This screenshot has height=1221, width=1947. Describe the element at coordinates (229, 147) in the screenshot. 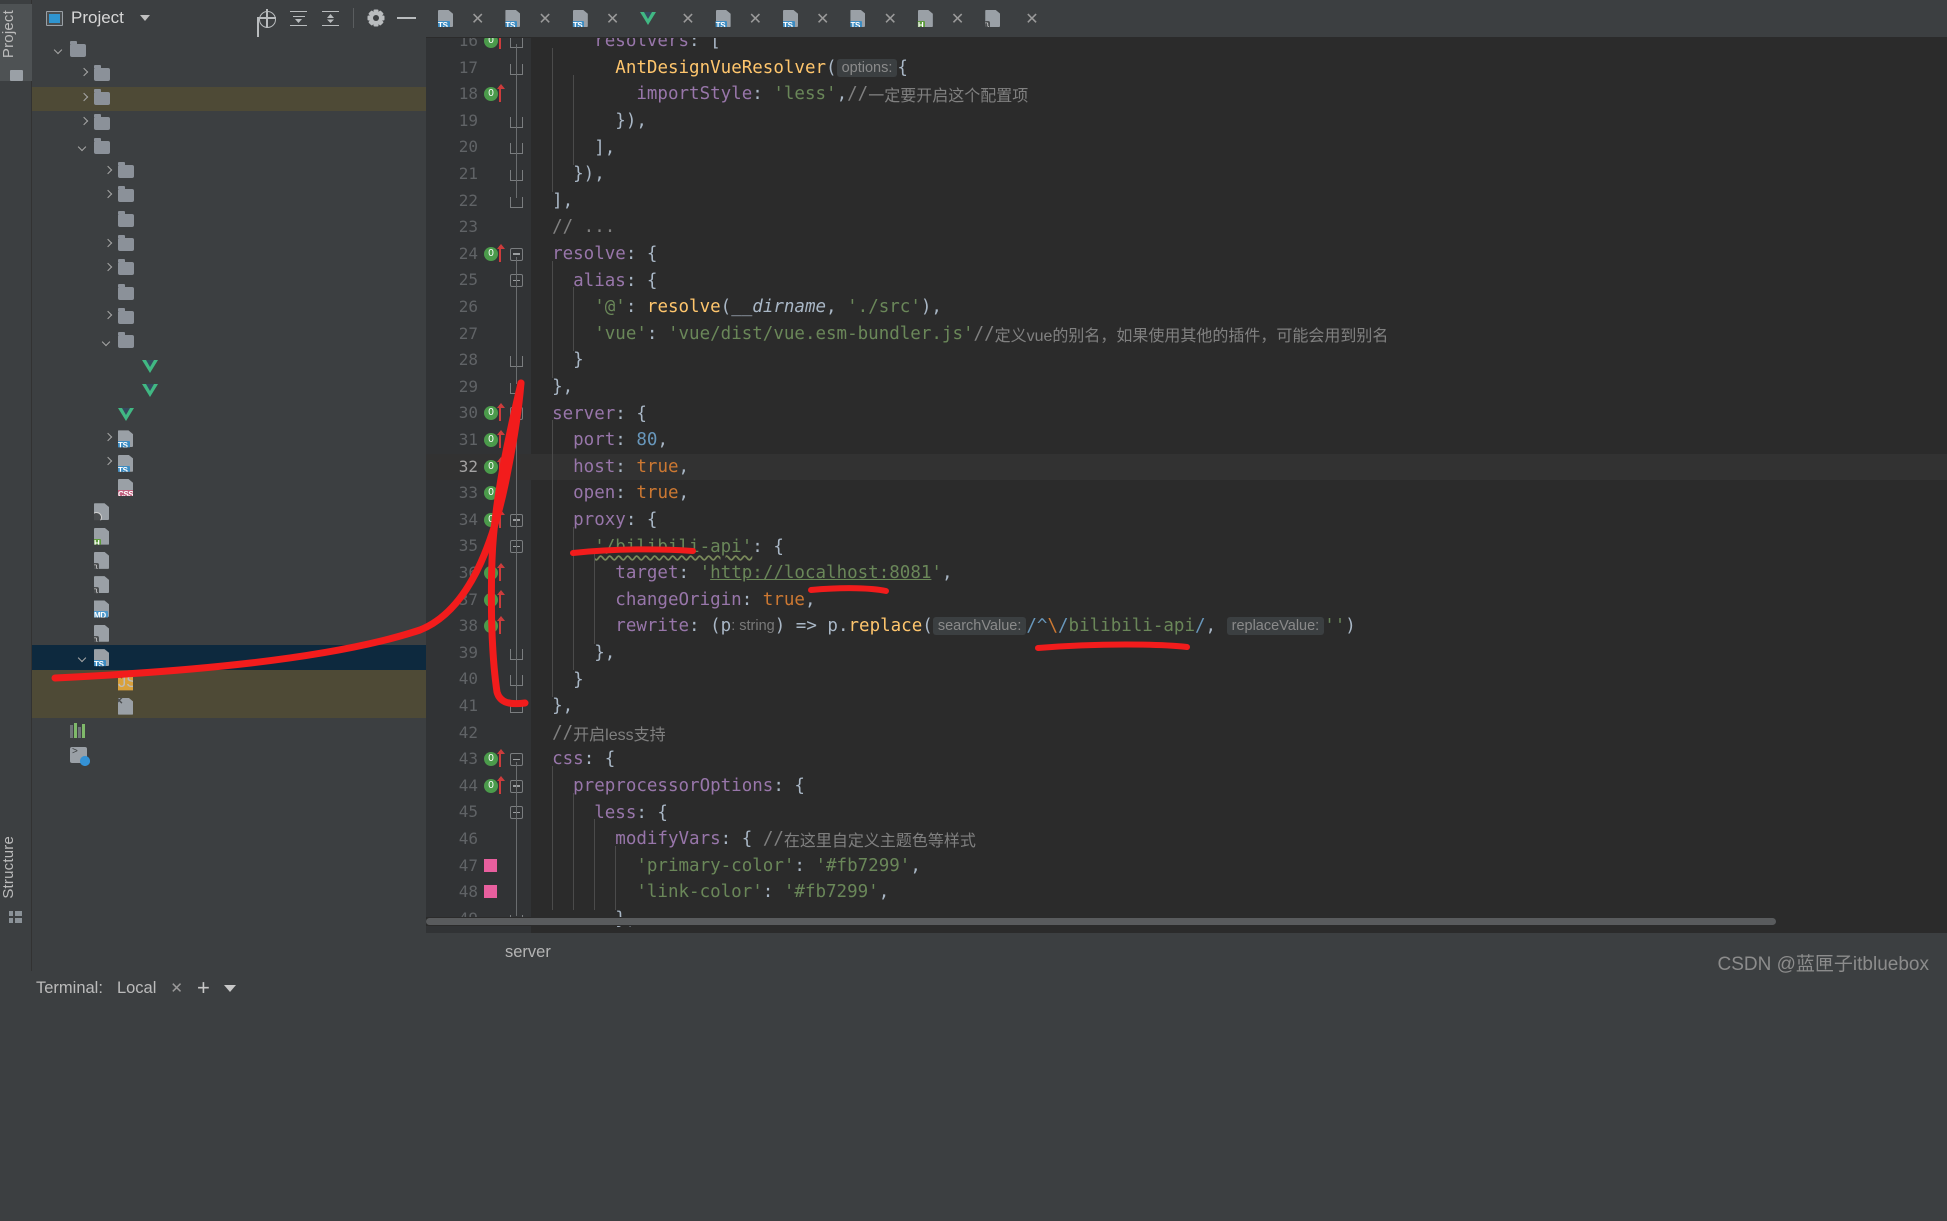

I see `tree-item-src` at that location.